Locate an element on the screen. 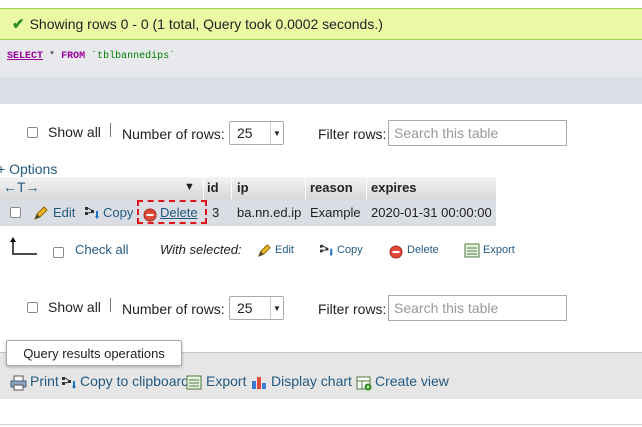 The image size is (642, 427). create-view-link: Create view is located at coordinates (412, 381).